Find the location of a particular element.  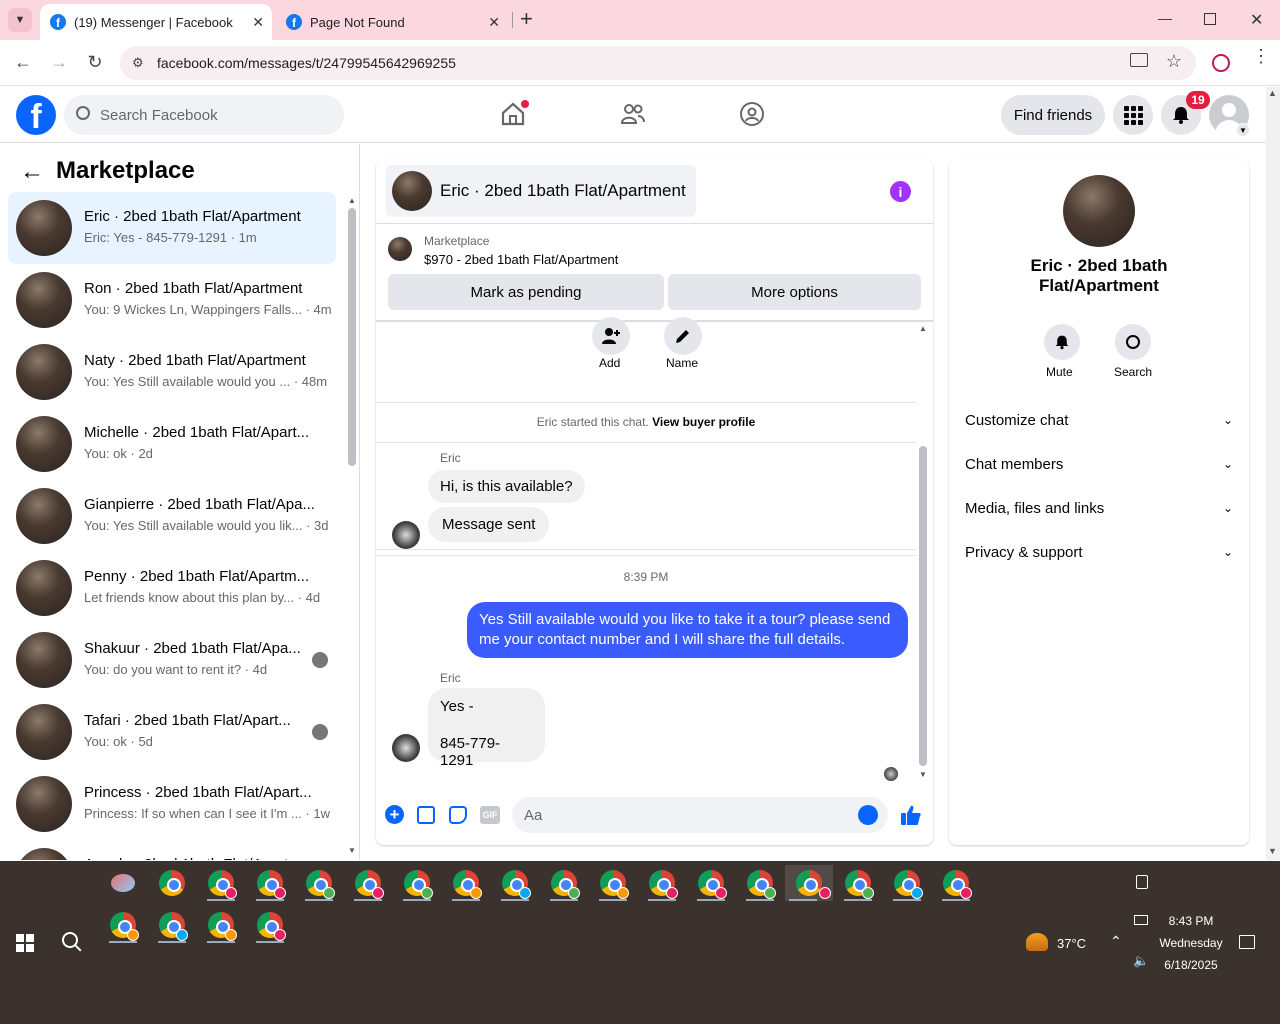

install-app-icon is located at coordinates (1139, 60).